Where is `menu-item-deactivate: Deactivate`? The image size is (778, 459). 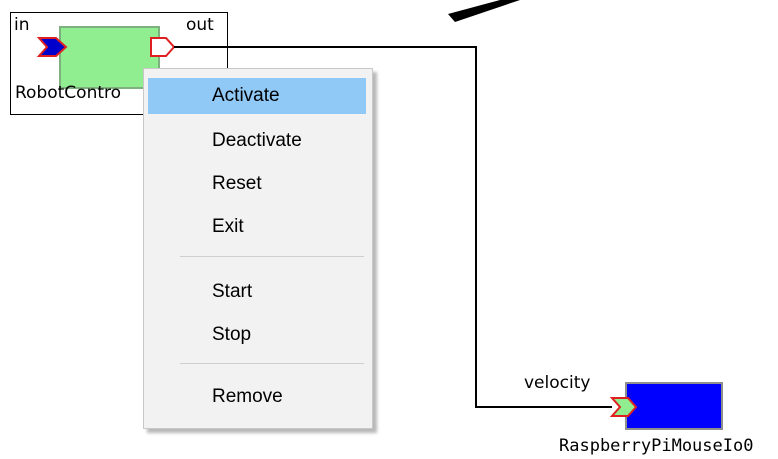 menu-item-deactivate: Deactivate is located at coordinates (257, 141).